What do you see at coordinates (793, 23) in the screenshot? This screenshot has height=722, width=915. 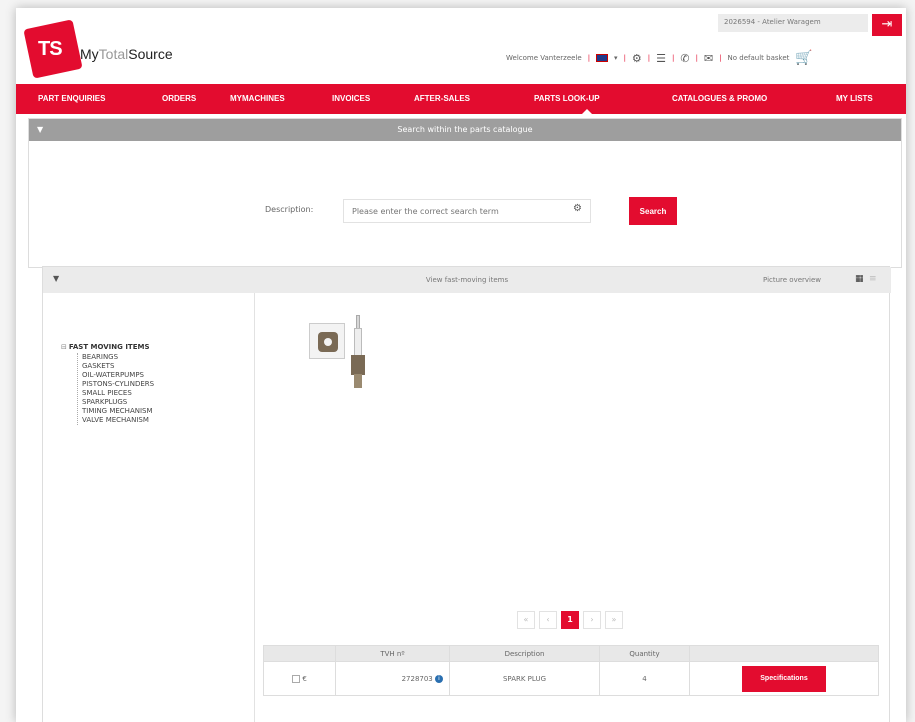 I see `account-selector: 2026594 - Atelier Waragem` at bounding box center [793, 23].